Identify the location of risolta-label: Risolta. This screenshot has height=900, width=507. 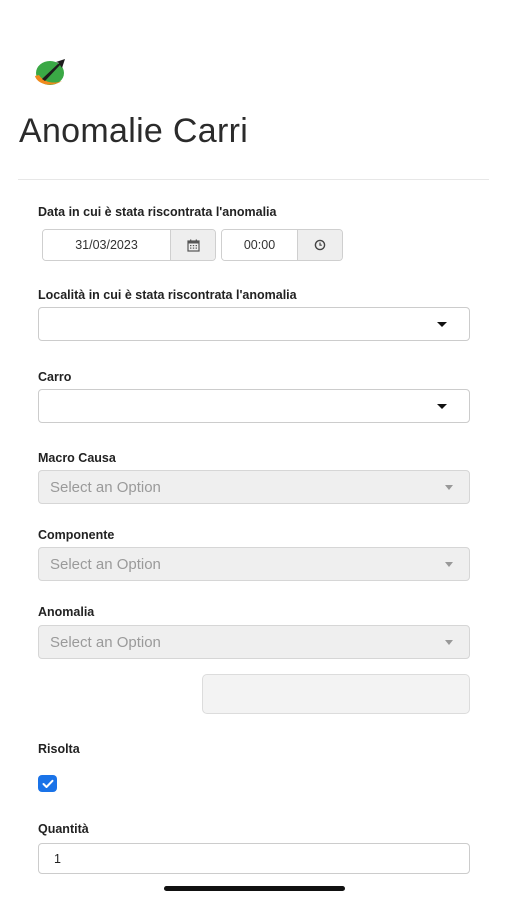
(59, 749).